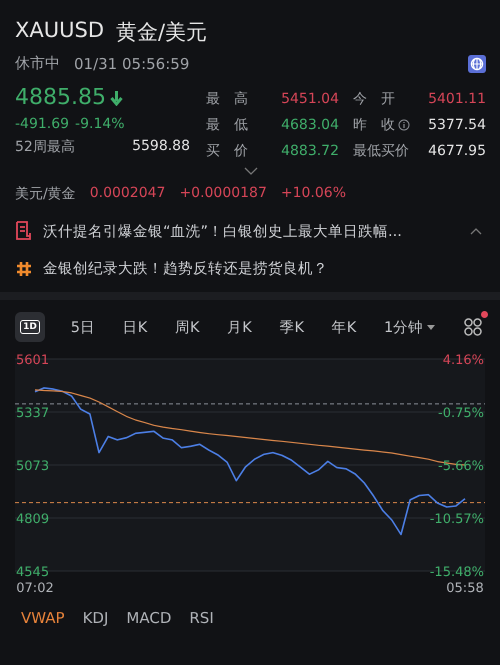 This screenshot has width=500, height=665. What do you see at coordinates (33, 413) in the screenshot?
I see `axis-label: 5337` at bounding box center [33, 413].